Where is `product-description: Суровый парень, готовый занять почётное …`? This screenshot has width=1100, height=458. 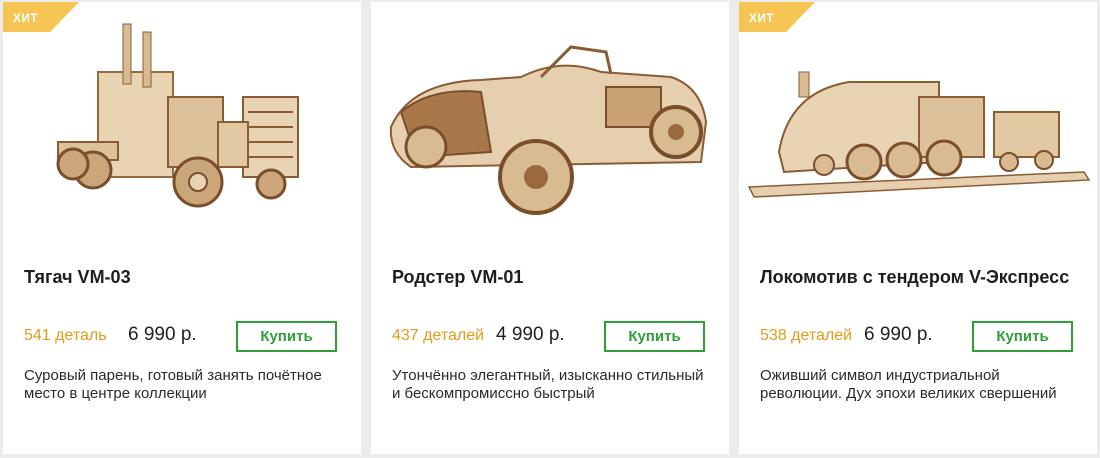
product-description: Суровый парень, готовый занять почётное … is located at coordinates (173, 384).